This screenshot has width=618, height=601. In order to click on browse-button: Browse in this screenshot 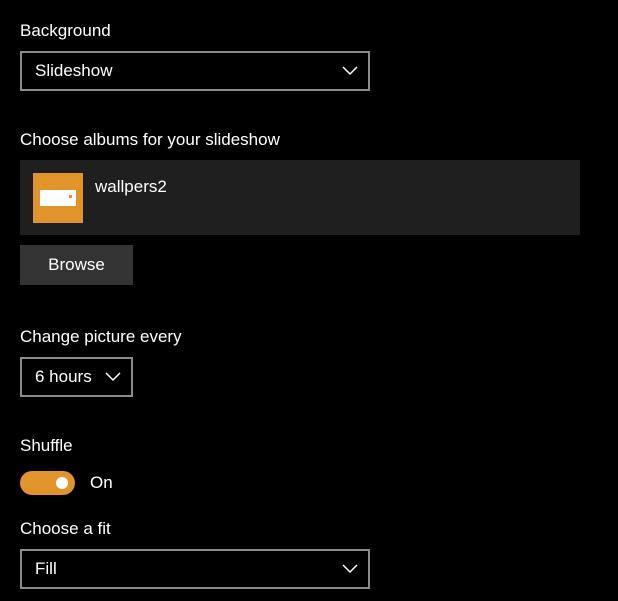, I will do `click(76, 265)`.